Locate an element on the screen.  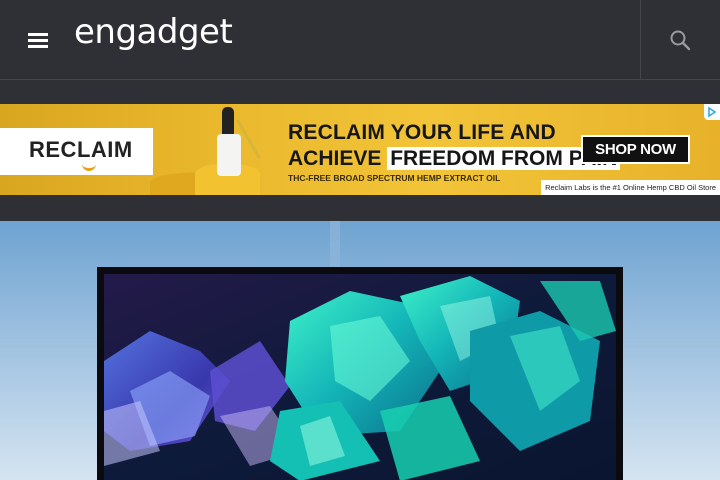
ad-brand-logo: RECLAIM is located at coordinates (76, 151).